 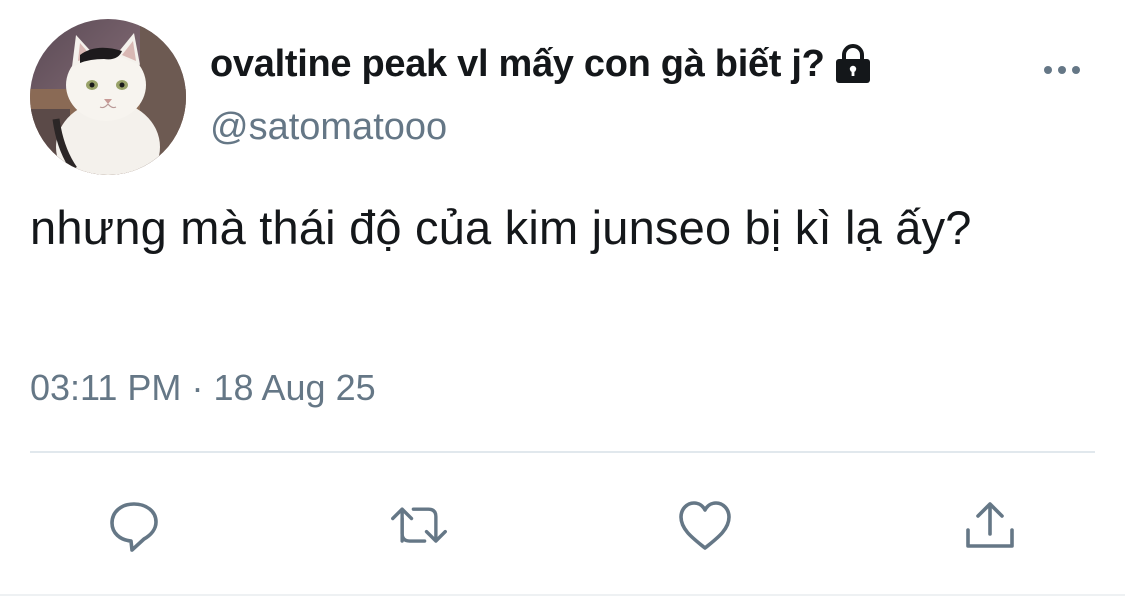 I want to click on retweet-button, so click(x=419, y=526).